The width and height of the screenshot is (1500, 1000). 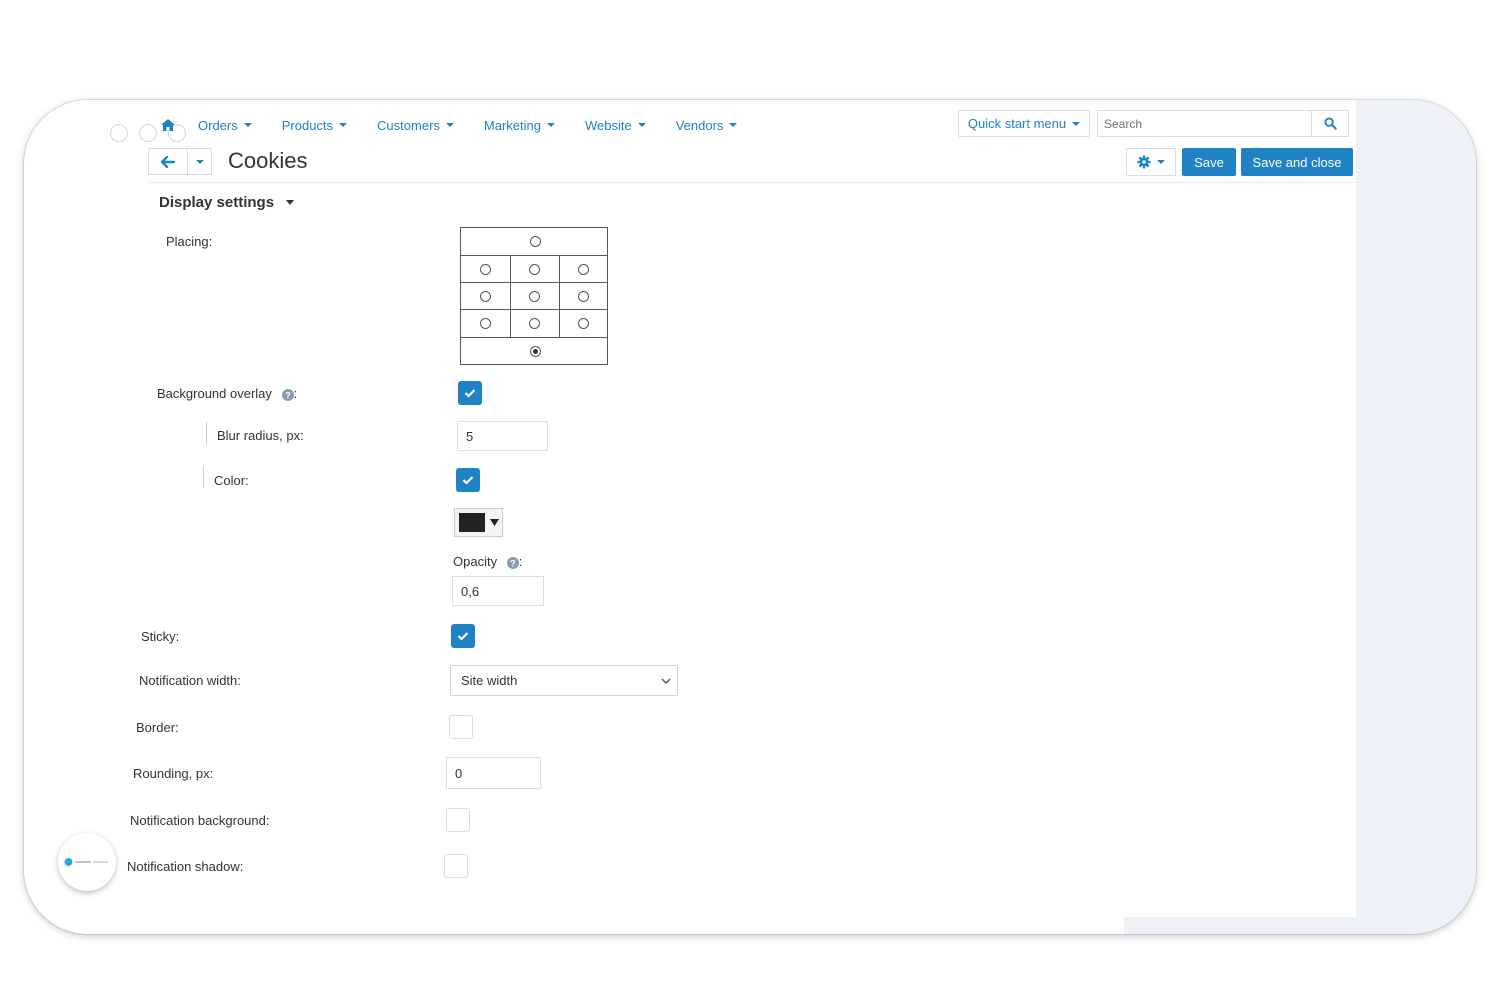 I want to click on placing-radio-bottom-right, so click(x=583, y=323).